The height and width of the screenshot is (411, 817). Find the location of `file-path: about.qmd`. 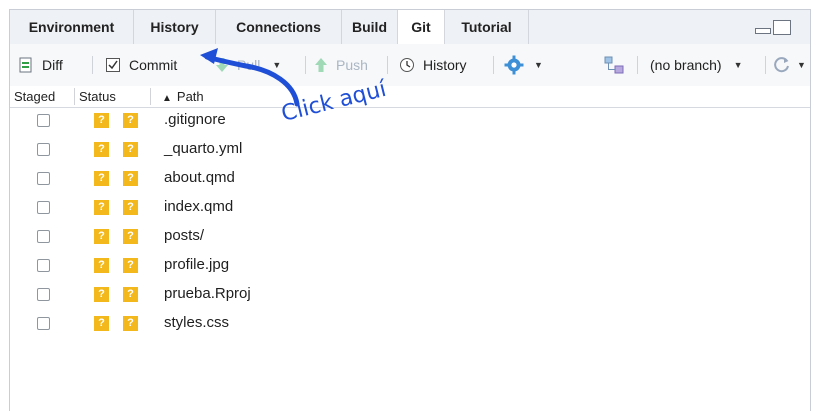

file-path: about.qmd is located at coordinates (199, 177).